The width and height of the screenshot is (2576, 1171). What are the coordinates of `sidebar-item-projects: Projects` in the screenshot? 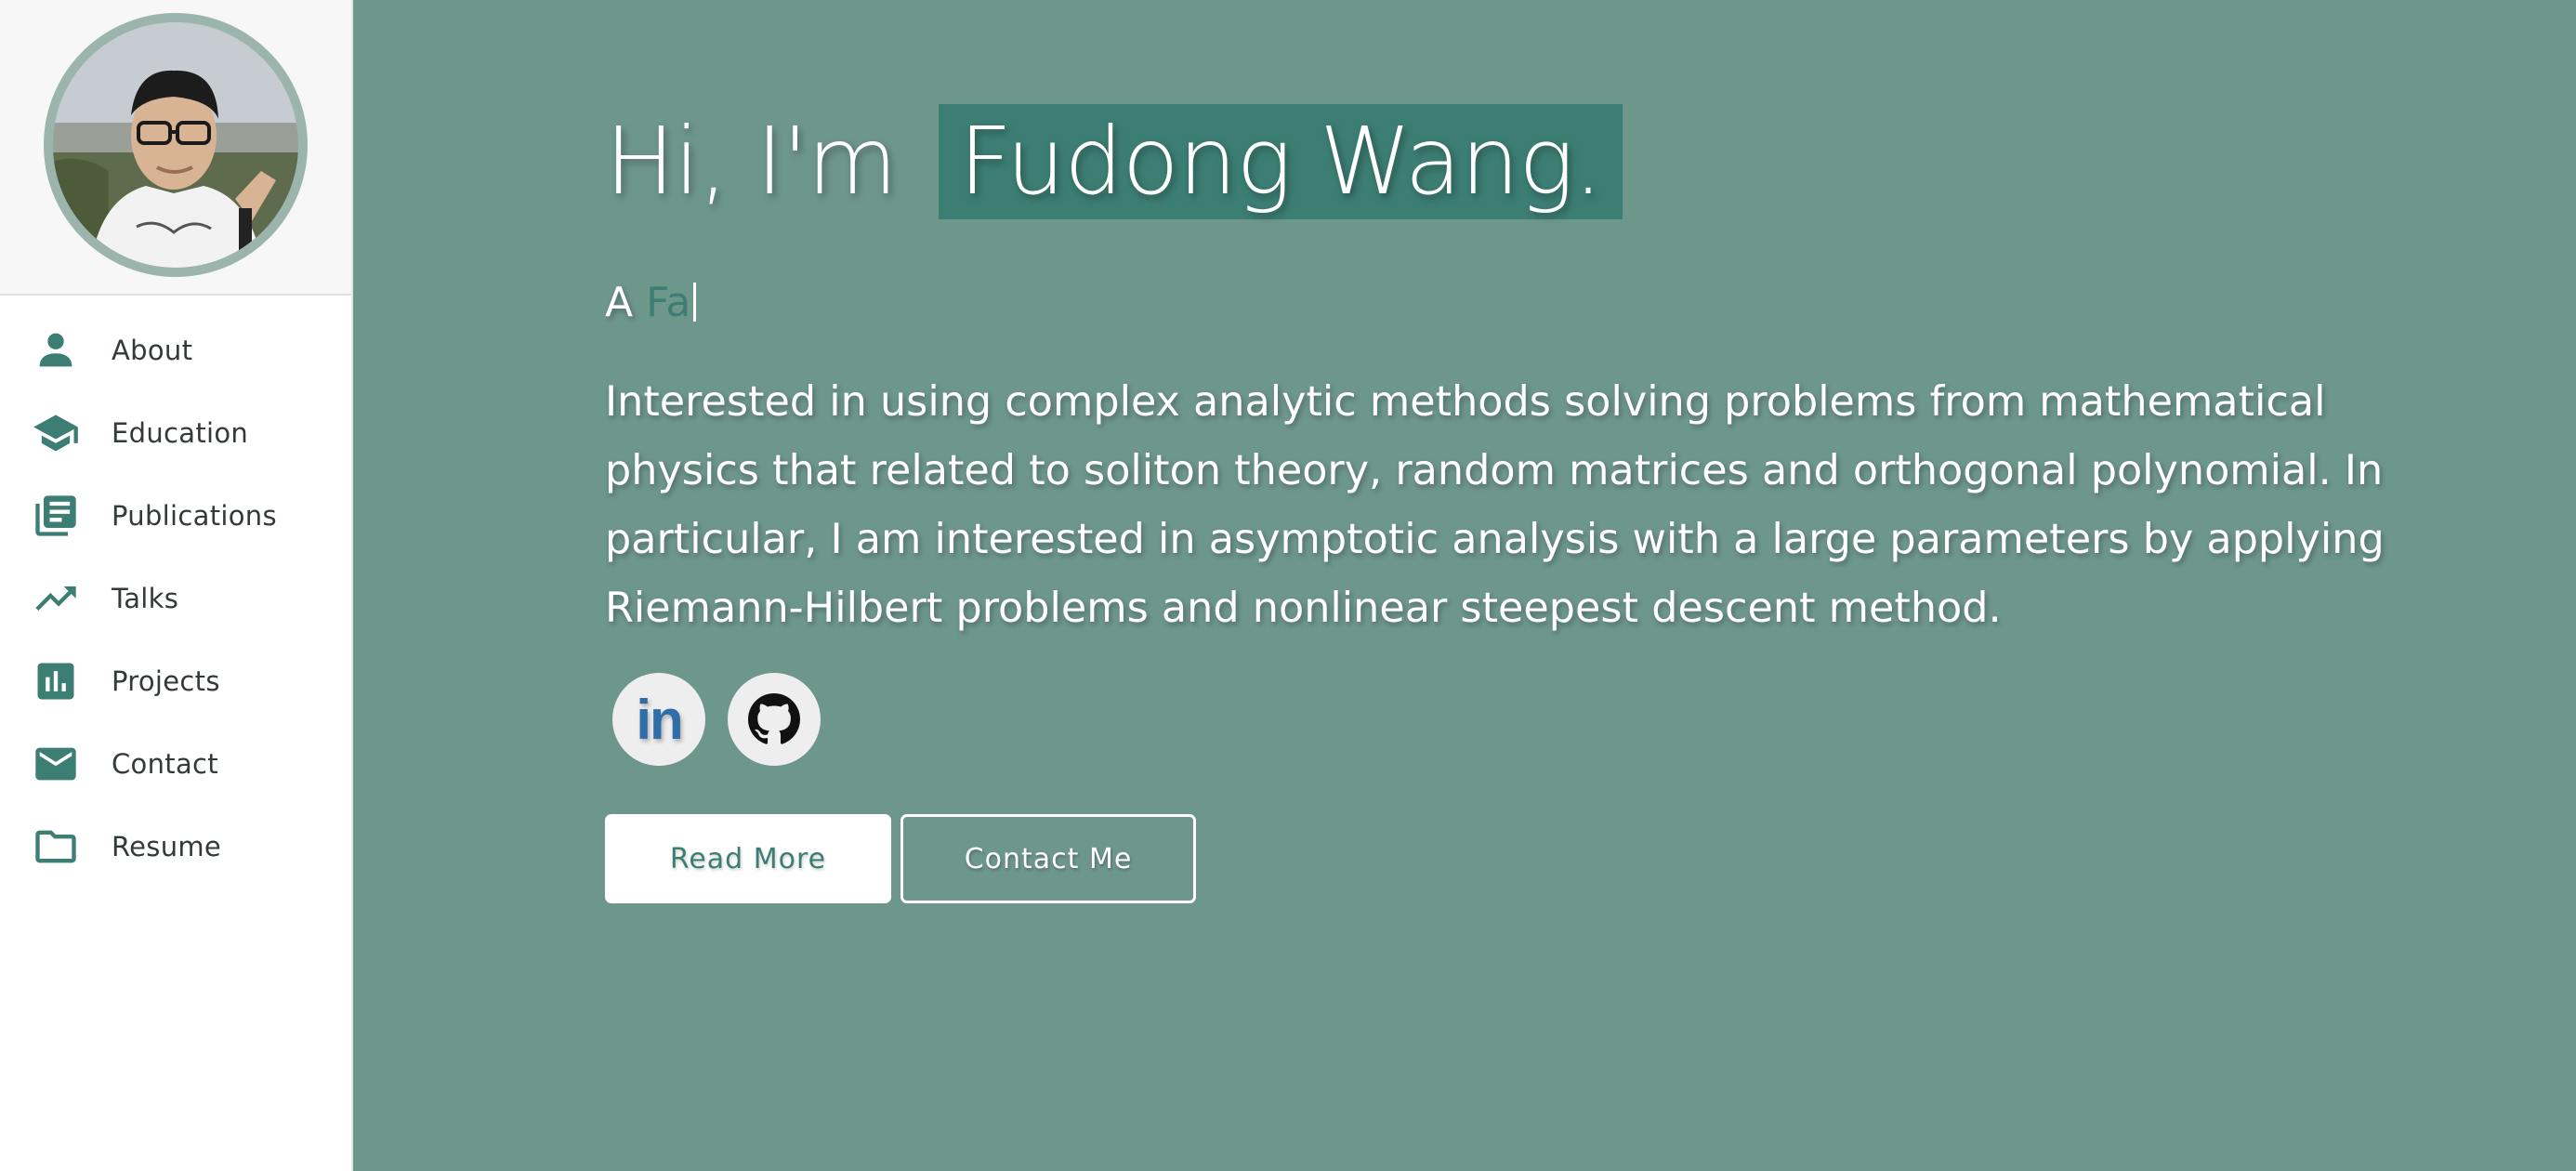 It's located at (175, 681).